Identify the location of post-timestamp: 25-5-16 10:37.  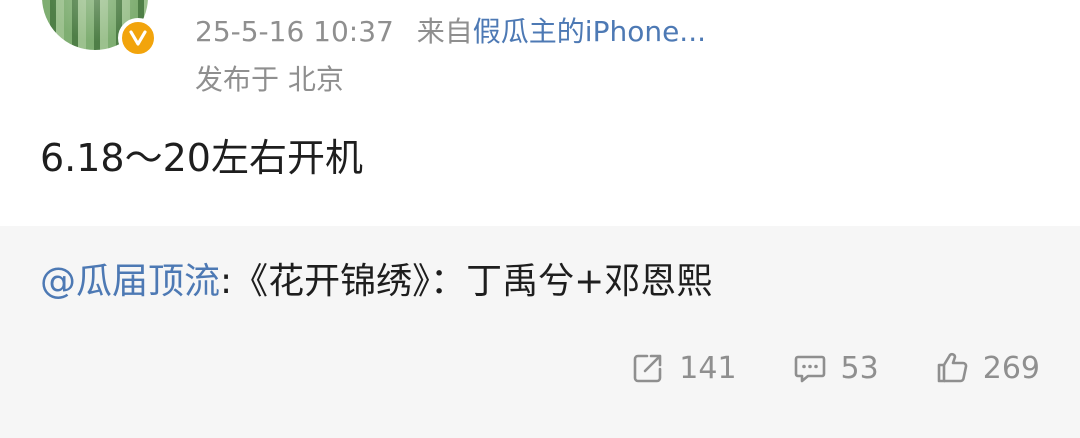
(294, 31).